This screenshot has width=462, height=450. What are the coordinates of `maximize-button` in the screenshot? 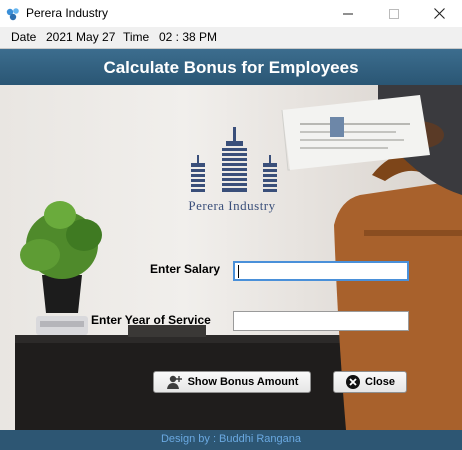 It's located at (394, 13).